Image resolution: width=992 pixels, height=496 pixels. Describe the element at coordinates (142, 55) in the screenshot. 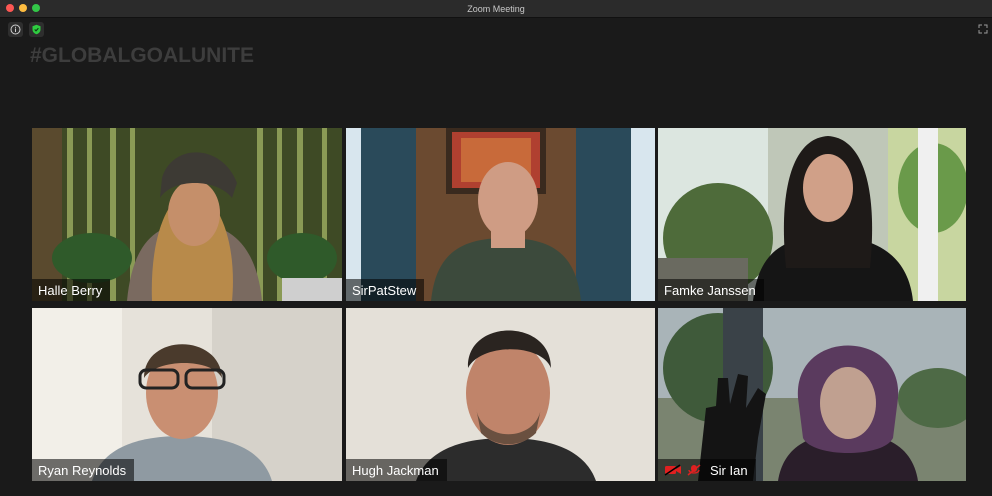

I see `event-hashtag: #GLOBALGOALUNITE` at that location.